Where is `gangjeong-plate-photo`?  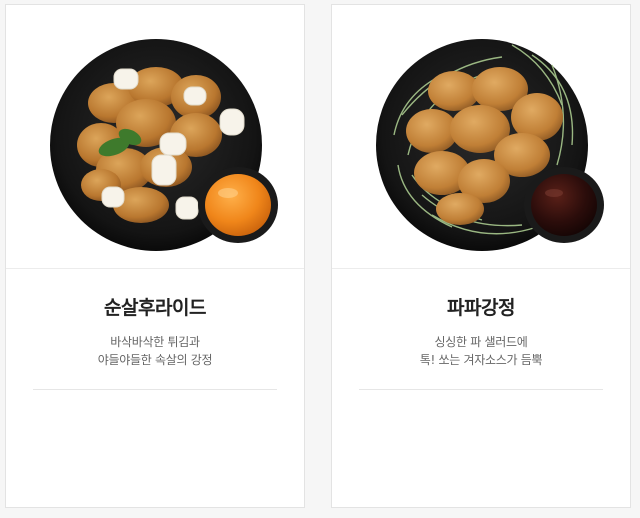
gangjeong-plate-photo is located at coordinates (490, 145).